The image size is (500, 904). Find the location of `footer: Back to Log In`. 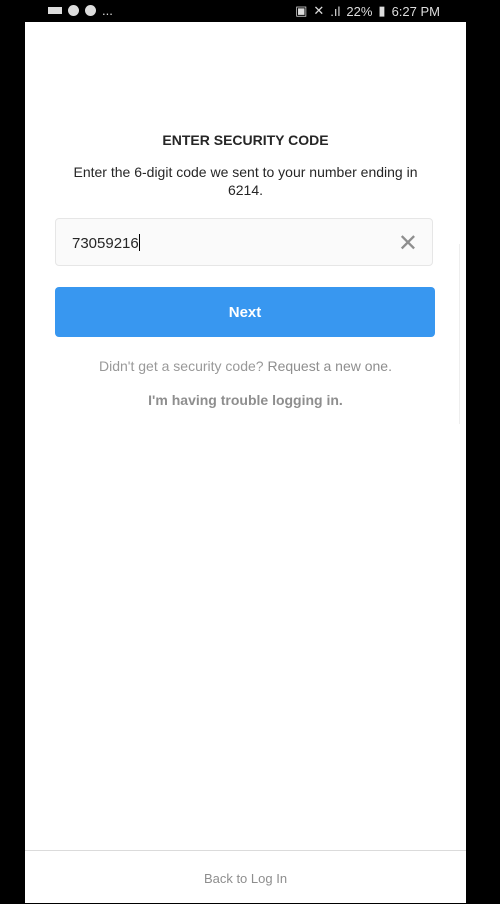

footer: Back to Log In is located at coordinates (245, 877).